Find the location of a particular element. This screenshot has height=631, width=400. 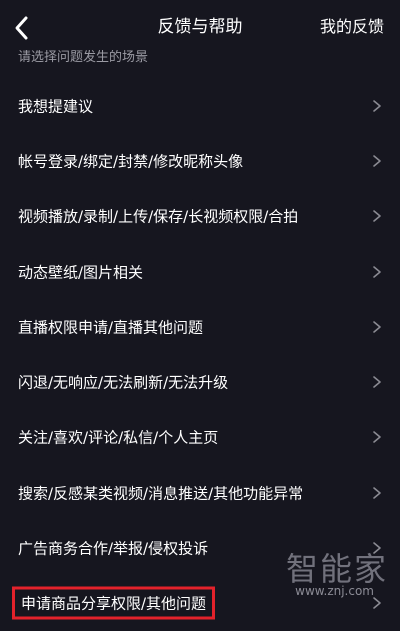

list-item-search: 搜索/反感某类视频/消息推送/其他功能异常 is located at coordinates (200, 492).